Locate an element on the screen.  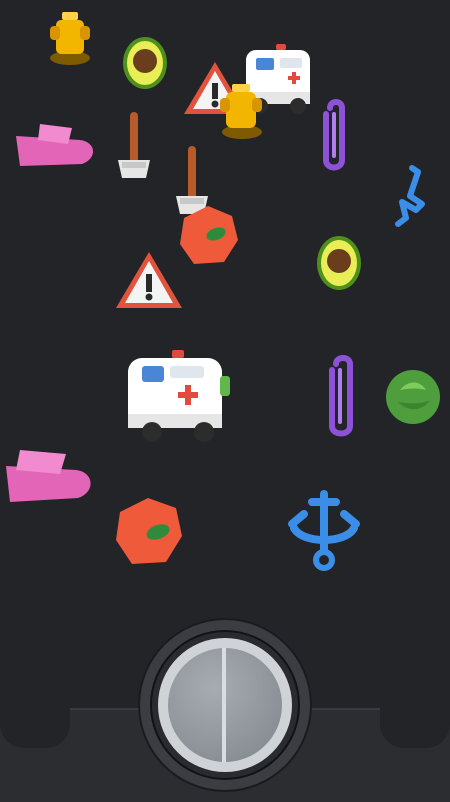
hook-icon is located at coordinates (410, 198).